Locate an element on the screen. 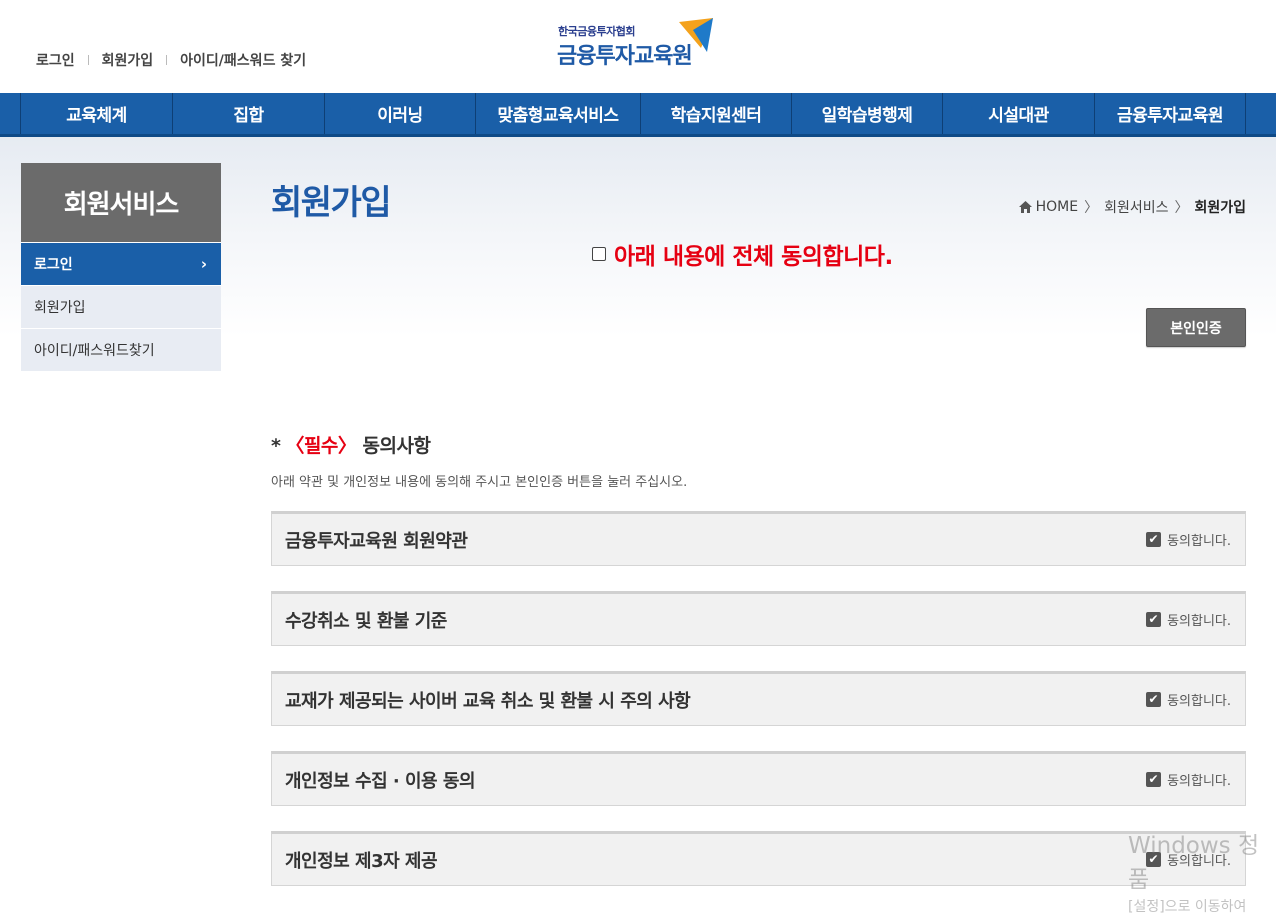 This screenshot has height=917, width=1276. term-title: 개인정보 수집 · 이용 동의 is located at coordinates (380, 781).